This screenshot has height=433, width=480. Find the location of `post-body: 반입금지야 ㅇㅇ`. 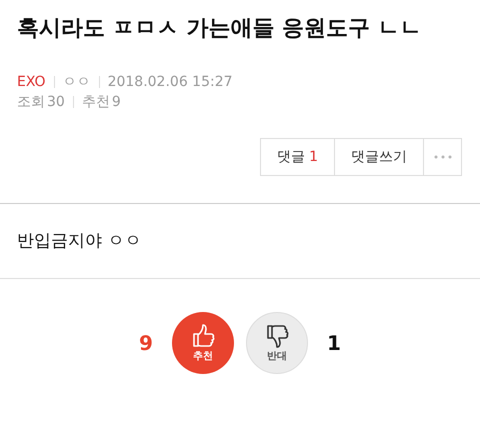

post-body: 반입금지야 ㅇㅇ is located at coordinates (79, 241).